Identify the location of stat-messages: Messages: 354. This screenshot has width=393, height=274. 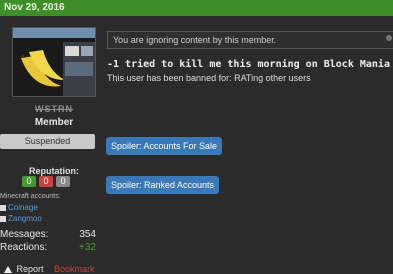
(48, 234).